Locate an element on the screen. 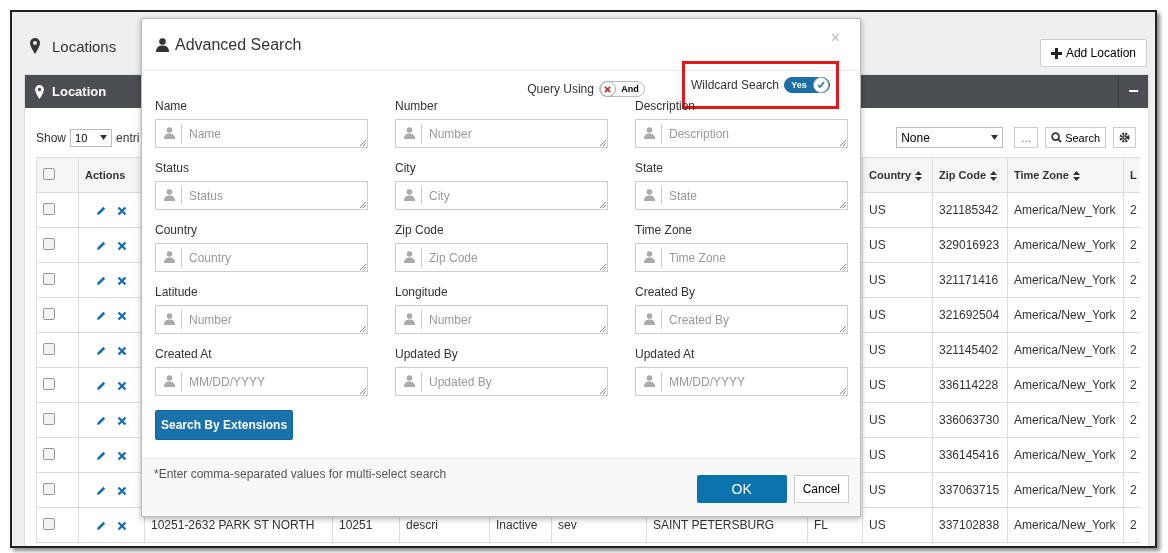 Image resolution: width=1168 pixels, height=553 pixels. table-cell: Inactive is located at coordinates (517, 525).